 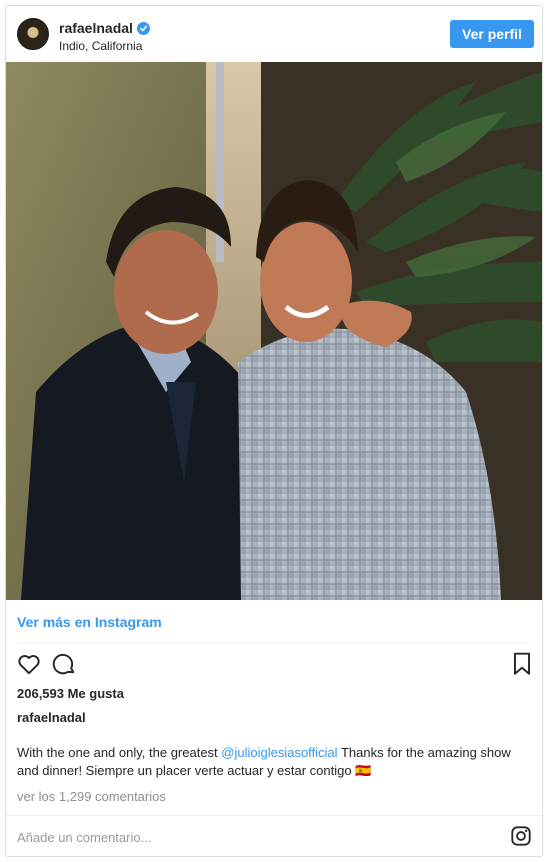 What do you see at coordinates (33, 34) in the screenshot?
I see `avatar` at bounding box center [33, 34].